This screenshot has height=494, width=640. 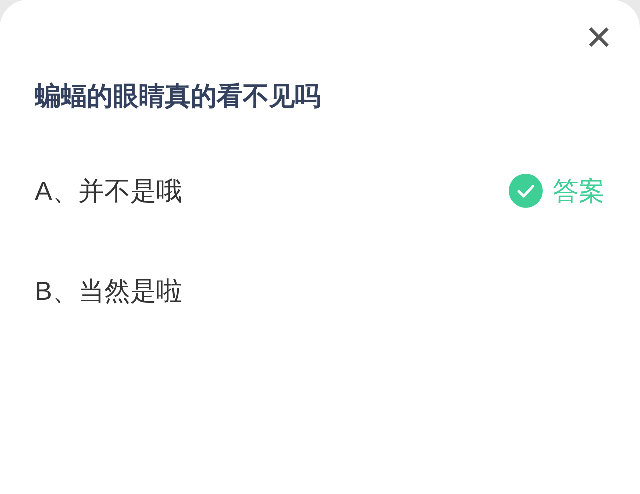 I want to click on answer-label: 答案, so click(x=579, y=191).